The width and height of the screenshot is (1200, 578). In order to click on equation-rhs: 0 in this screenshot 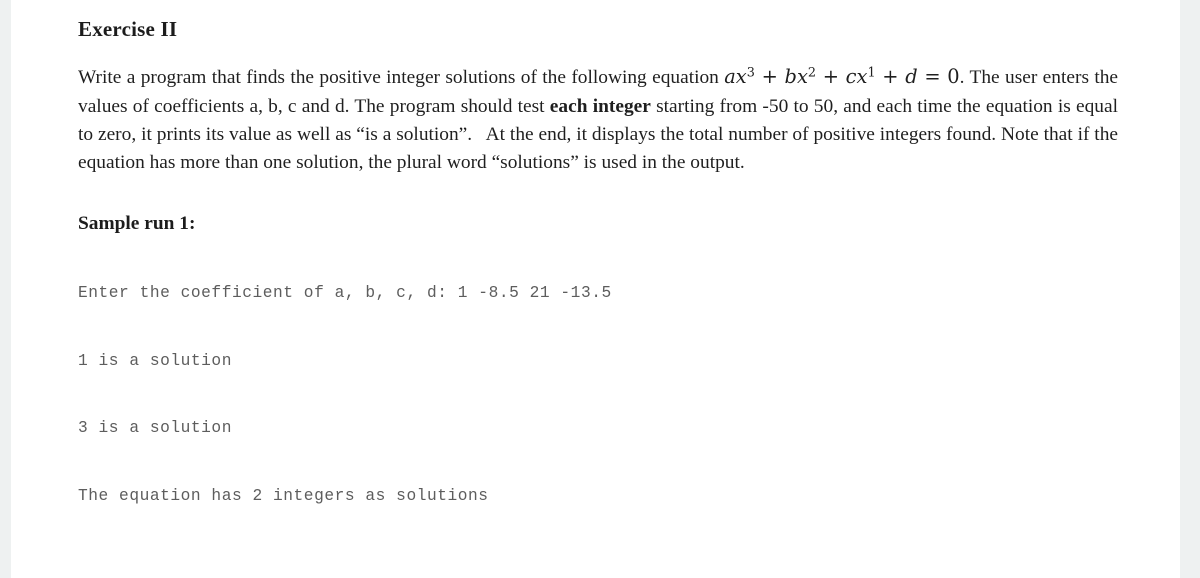, I will do `click(953, 77)`.